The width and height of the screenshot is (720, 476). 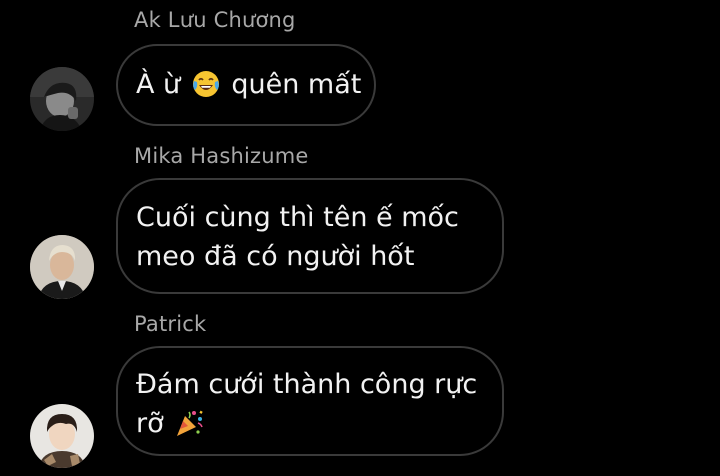 What do you see at coordinates (215, 20) in the screenshot?
I see `sender-name: Ak Lưu Chương` at bounding box center [215, 20].